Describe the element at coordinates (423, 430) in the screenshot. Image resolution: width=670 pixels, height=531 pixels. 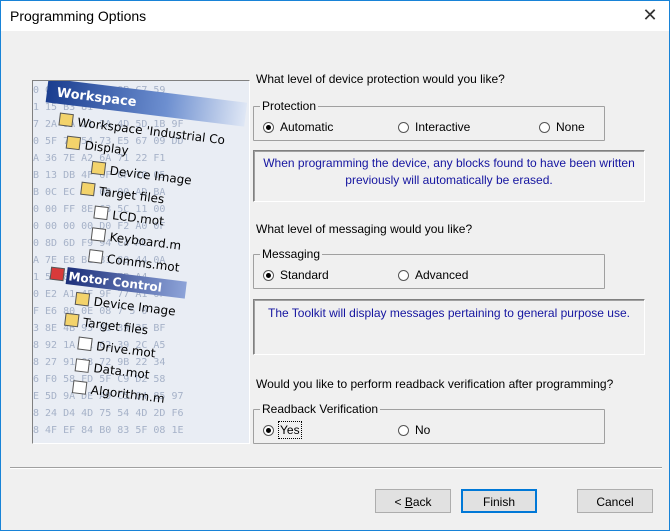
I see `radio-no-label: No` at that location.